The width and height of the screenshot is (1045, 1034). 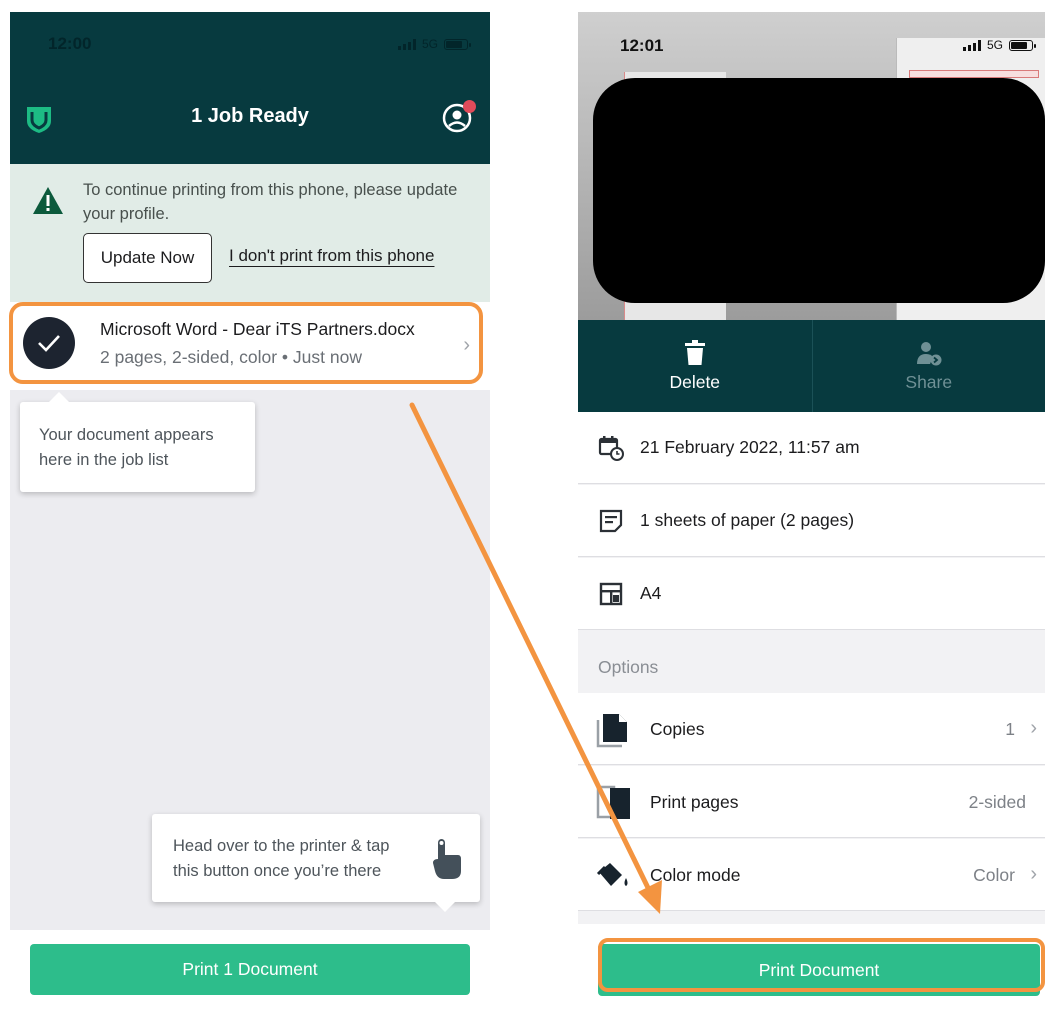 What do you see at coordinates (628, 667) in the screenshot?
I see `options-header: Options` at bounding box center [628, 667].